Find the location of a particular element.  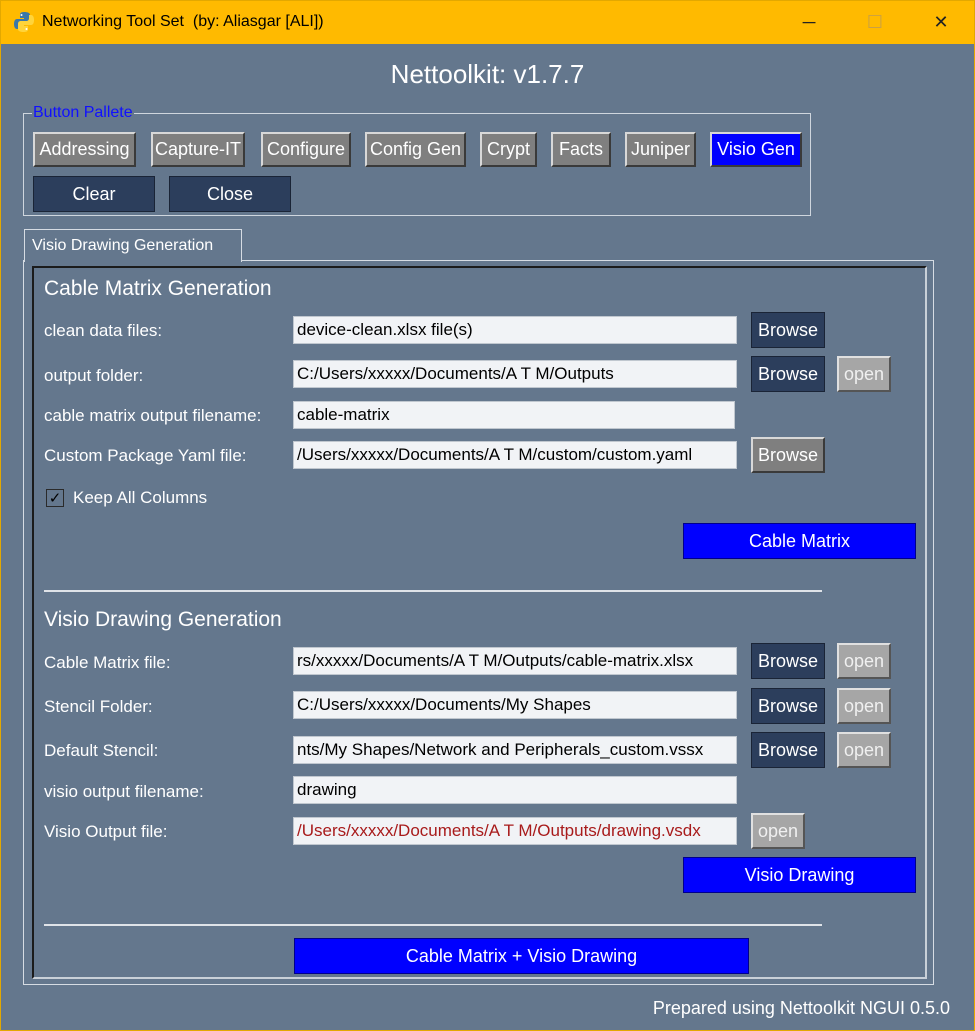

visio-section-title: Visio Drawing Generation is located at coordinates (163, 619).